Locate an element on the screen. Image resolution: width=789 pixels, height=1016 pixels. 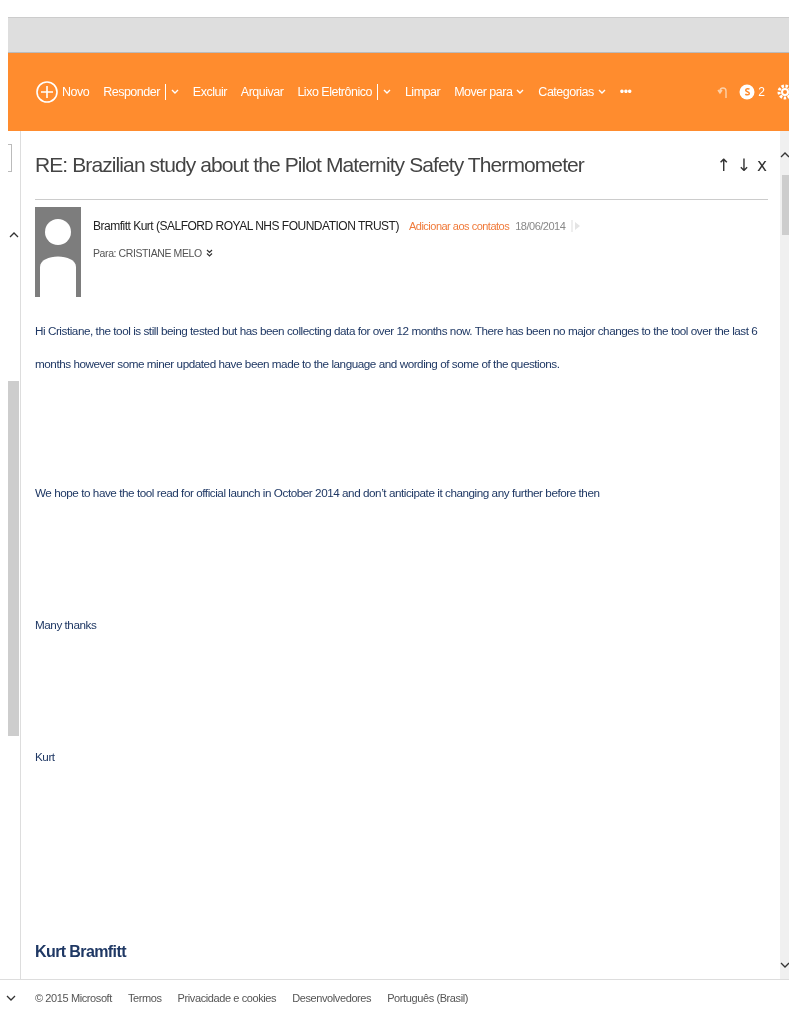
message-date: 18/06/2014 is located at coordinates (540, 226).